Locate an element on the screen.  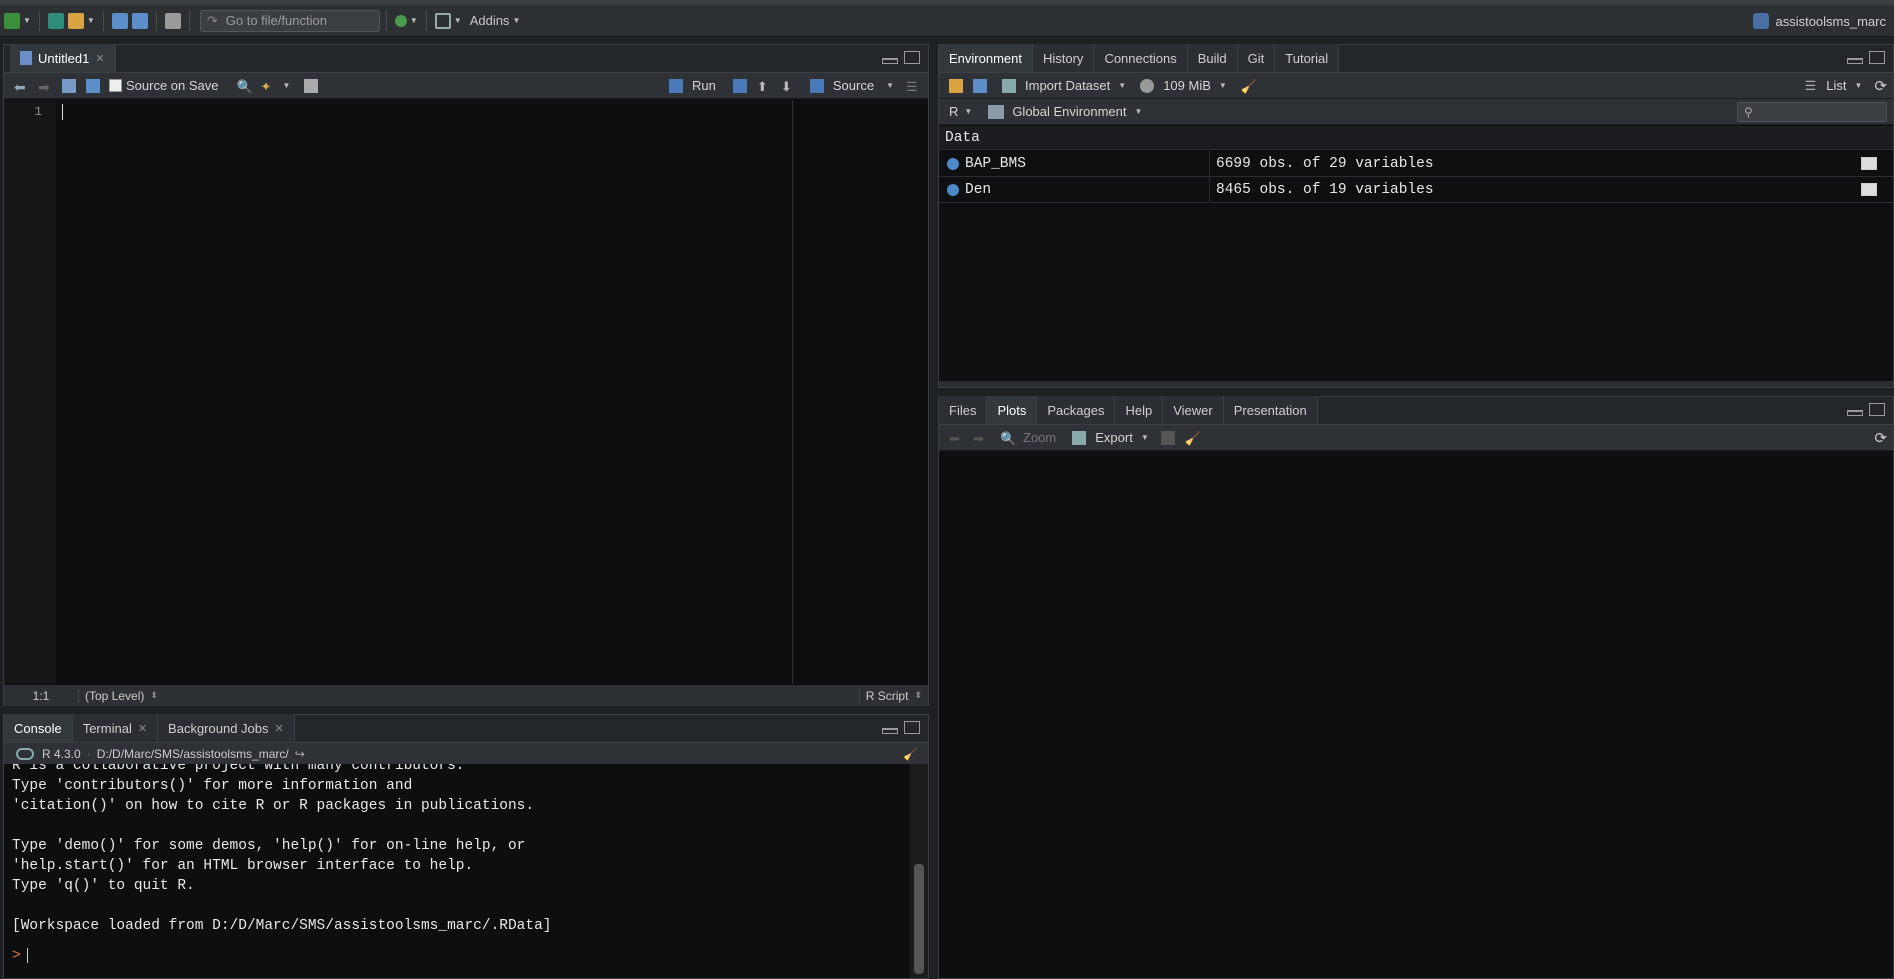
show-in-window-icon is located at coordinates (69, 85).